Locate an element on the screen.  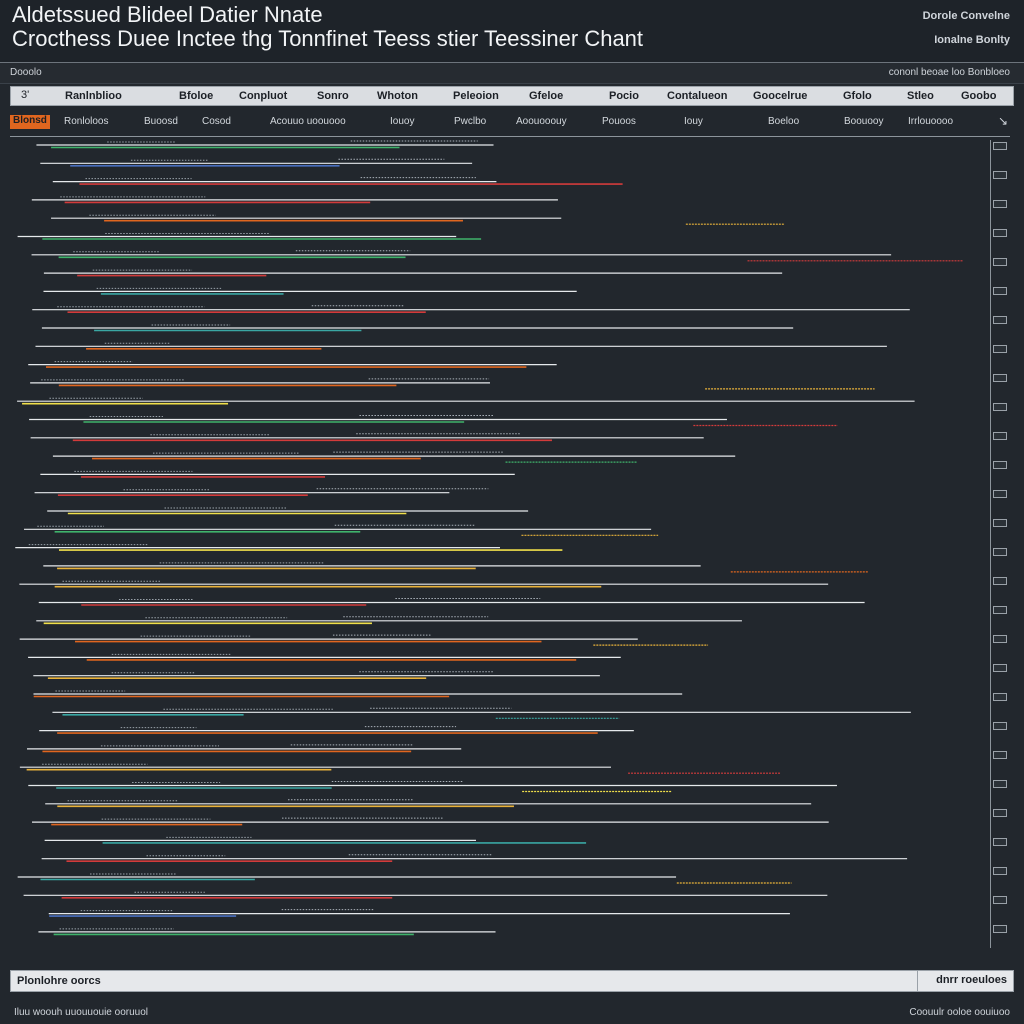
column-header: Gfolo is located at coordinates (857, 96).